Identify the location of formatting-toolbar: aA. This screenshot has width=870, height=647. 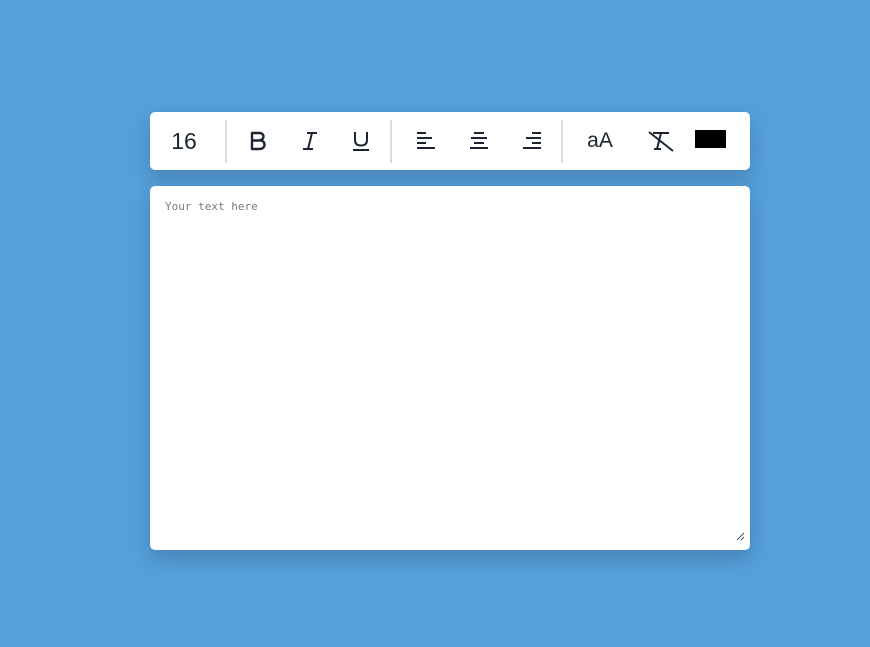
(450, 141).